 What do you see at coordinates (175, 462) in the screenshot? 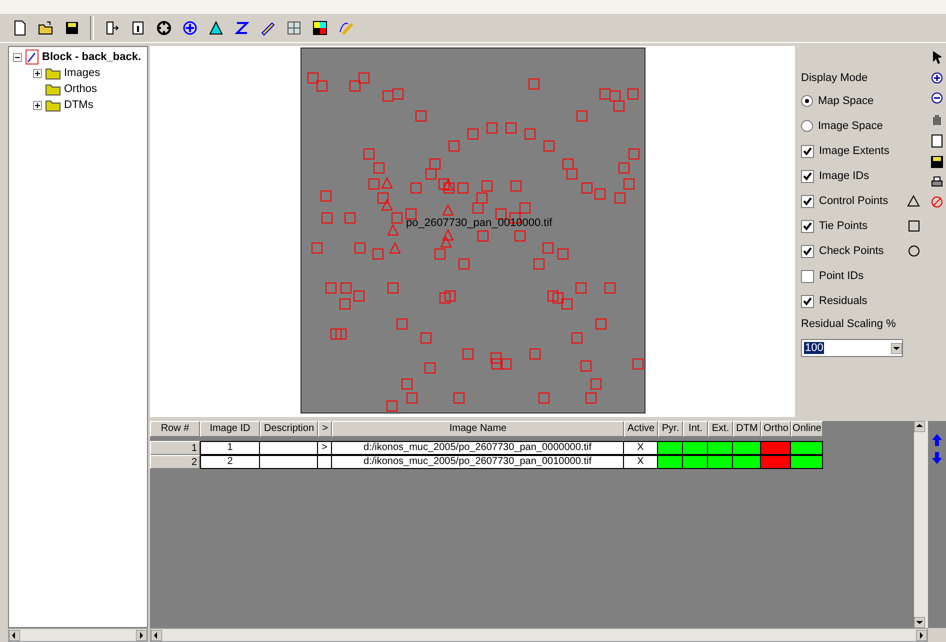
I see `row-number: 2` at bounding box center [175, 462].